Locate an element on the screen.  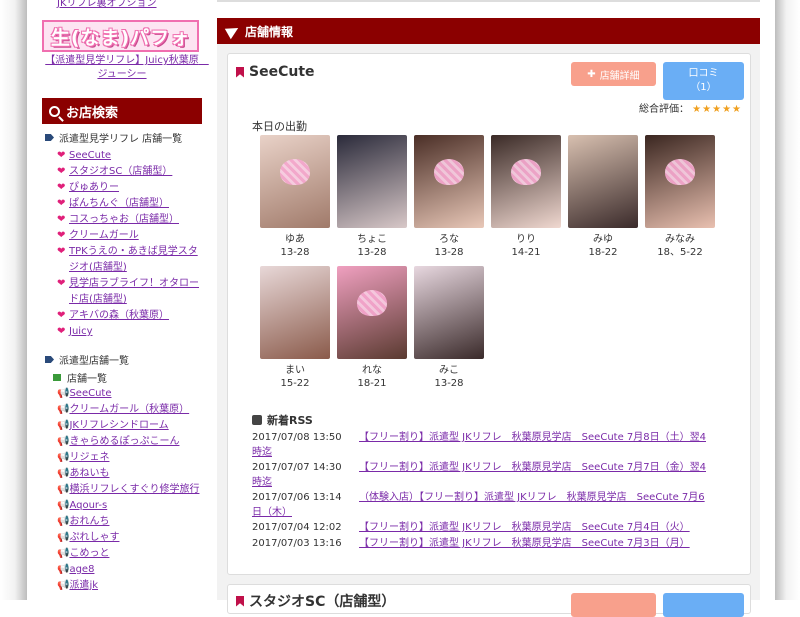
dispatch-shop-link: SeeCute is located at coordinates (90, 156).